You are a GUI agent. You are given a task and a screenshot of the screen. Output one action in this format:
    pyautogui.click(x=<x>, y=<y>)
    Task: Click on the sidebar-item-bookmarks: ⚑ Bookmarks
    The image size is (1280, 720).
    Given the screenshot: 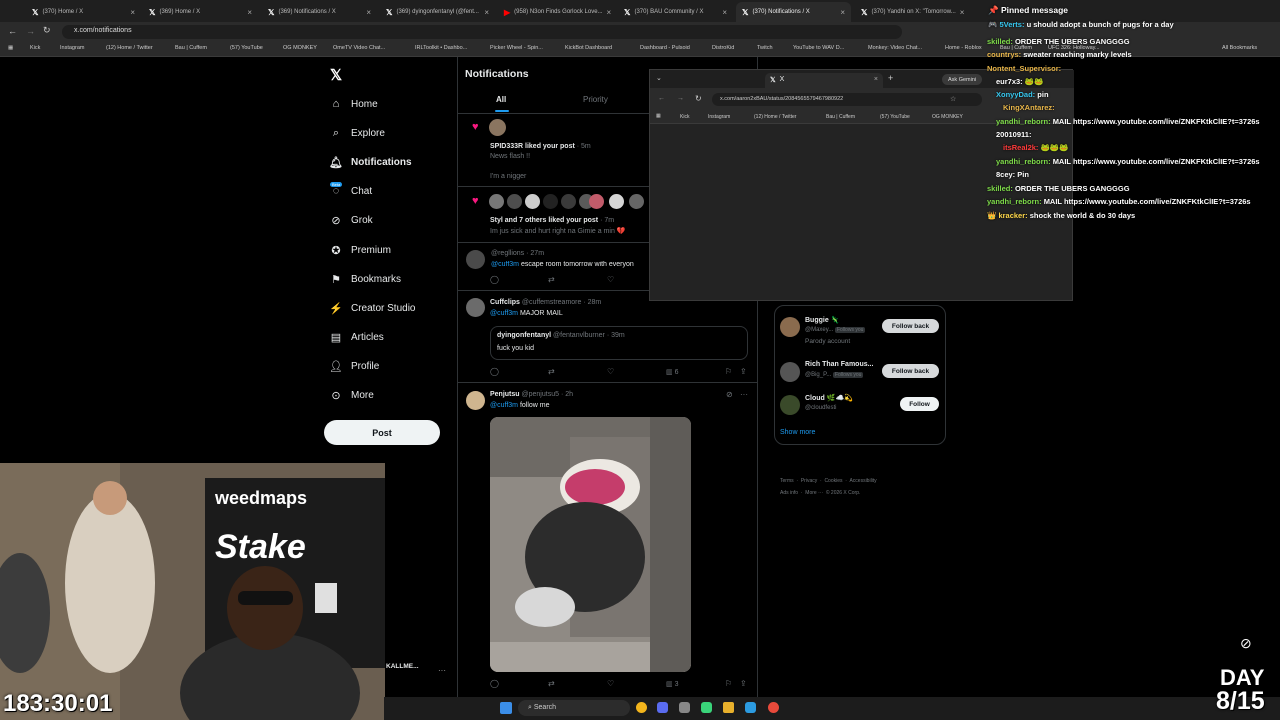 What is the action you would take?
    pyautogui.click(x=365, y=279)
    